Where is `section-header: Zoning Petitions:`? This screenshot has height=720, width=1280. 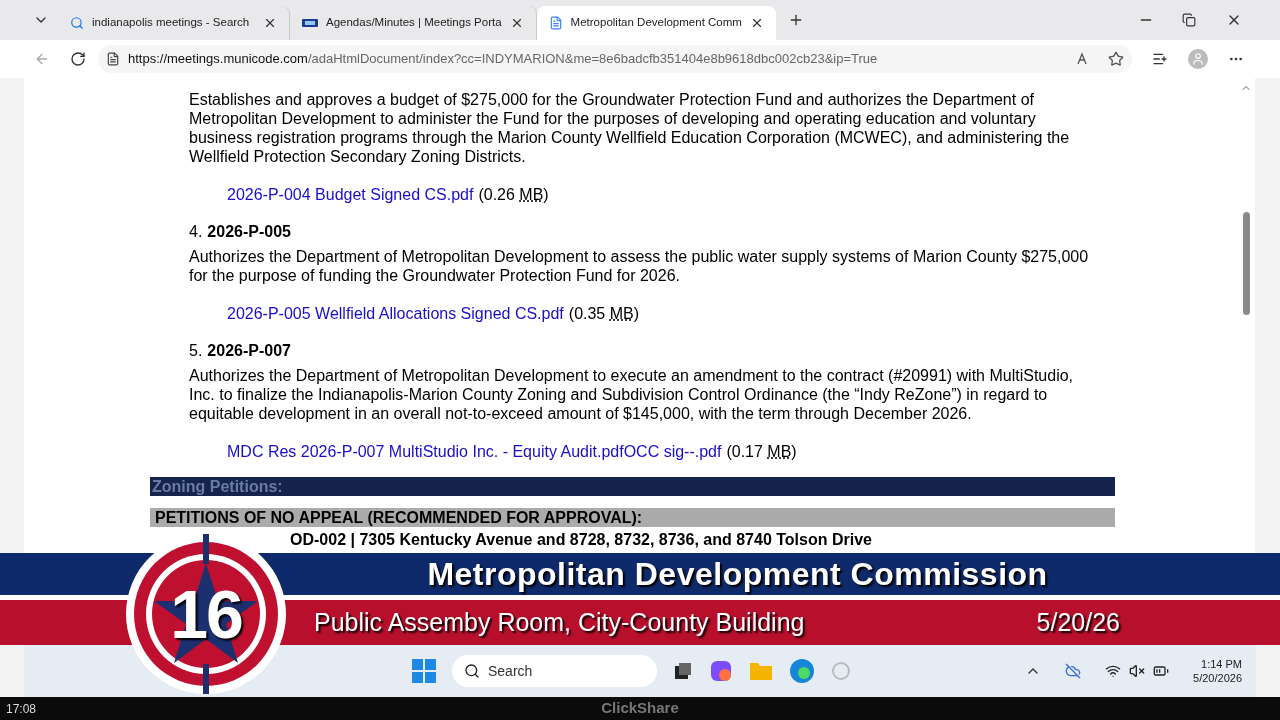
section-header: Zoning Petitions: is located at coordinates (632, 486).